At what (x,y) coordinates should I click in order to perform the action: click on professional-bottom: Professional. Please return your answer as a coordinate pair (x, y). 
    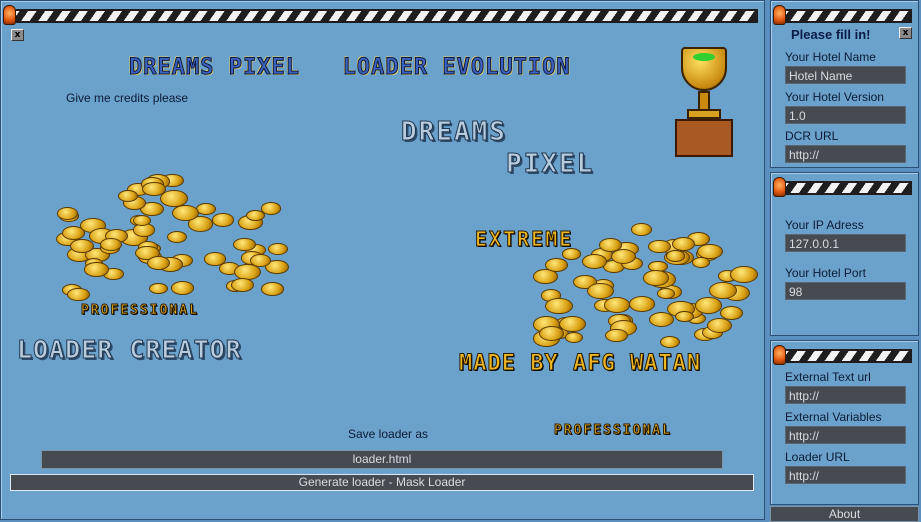
    Looking at the image, I should click on (613, 431).